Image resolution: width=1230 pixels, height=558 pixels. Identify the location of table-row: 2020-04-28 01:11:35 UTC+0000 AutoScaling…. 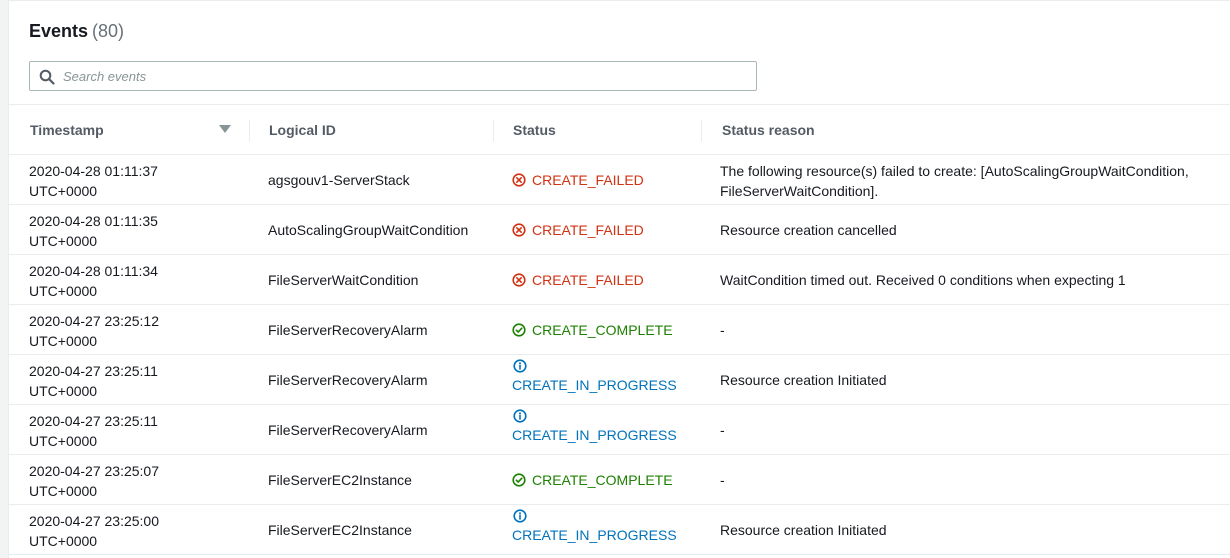
(619, 230).